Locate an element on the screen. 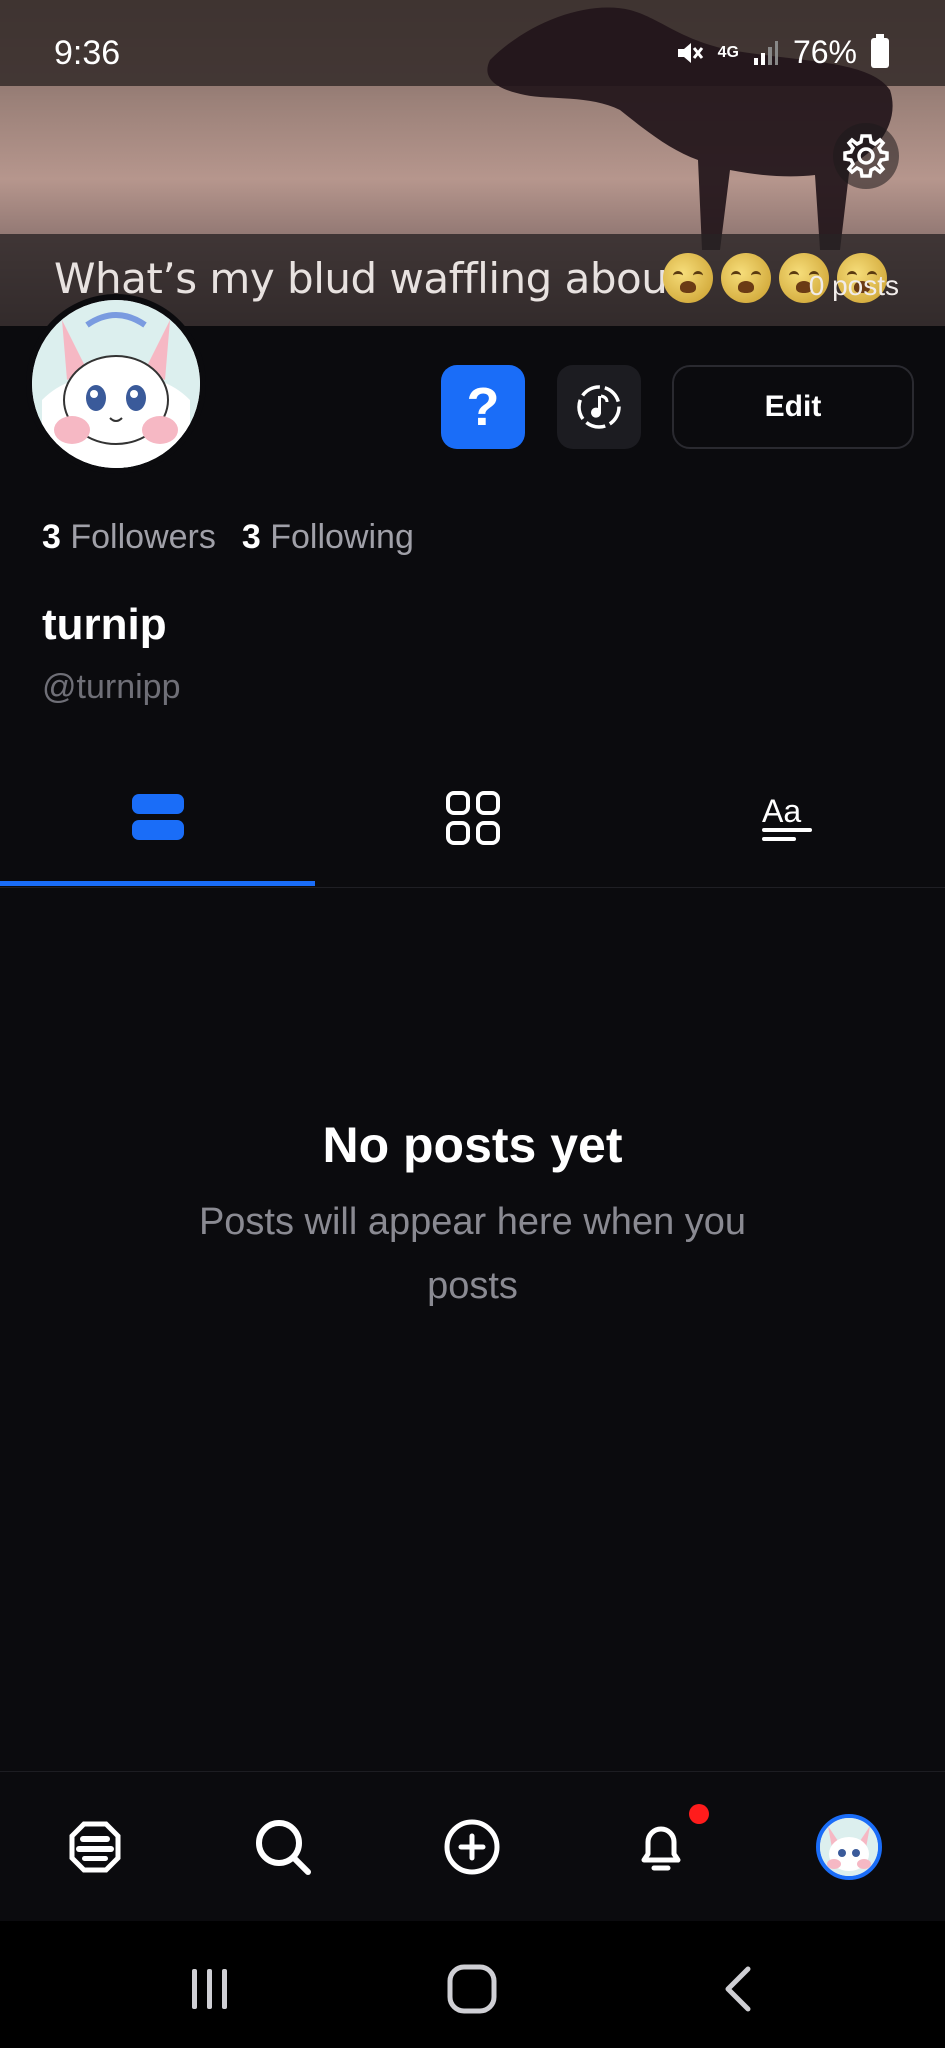 The width and height of the screenshot is (945, 2048). notifications-bell-icon is located at coordinates (661, 1848).